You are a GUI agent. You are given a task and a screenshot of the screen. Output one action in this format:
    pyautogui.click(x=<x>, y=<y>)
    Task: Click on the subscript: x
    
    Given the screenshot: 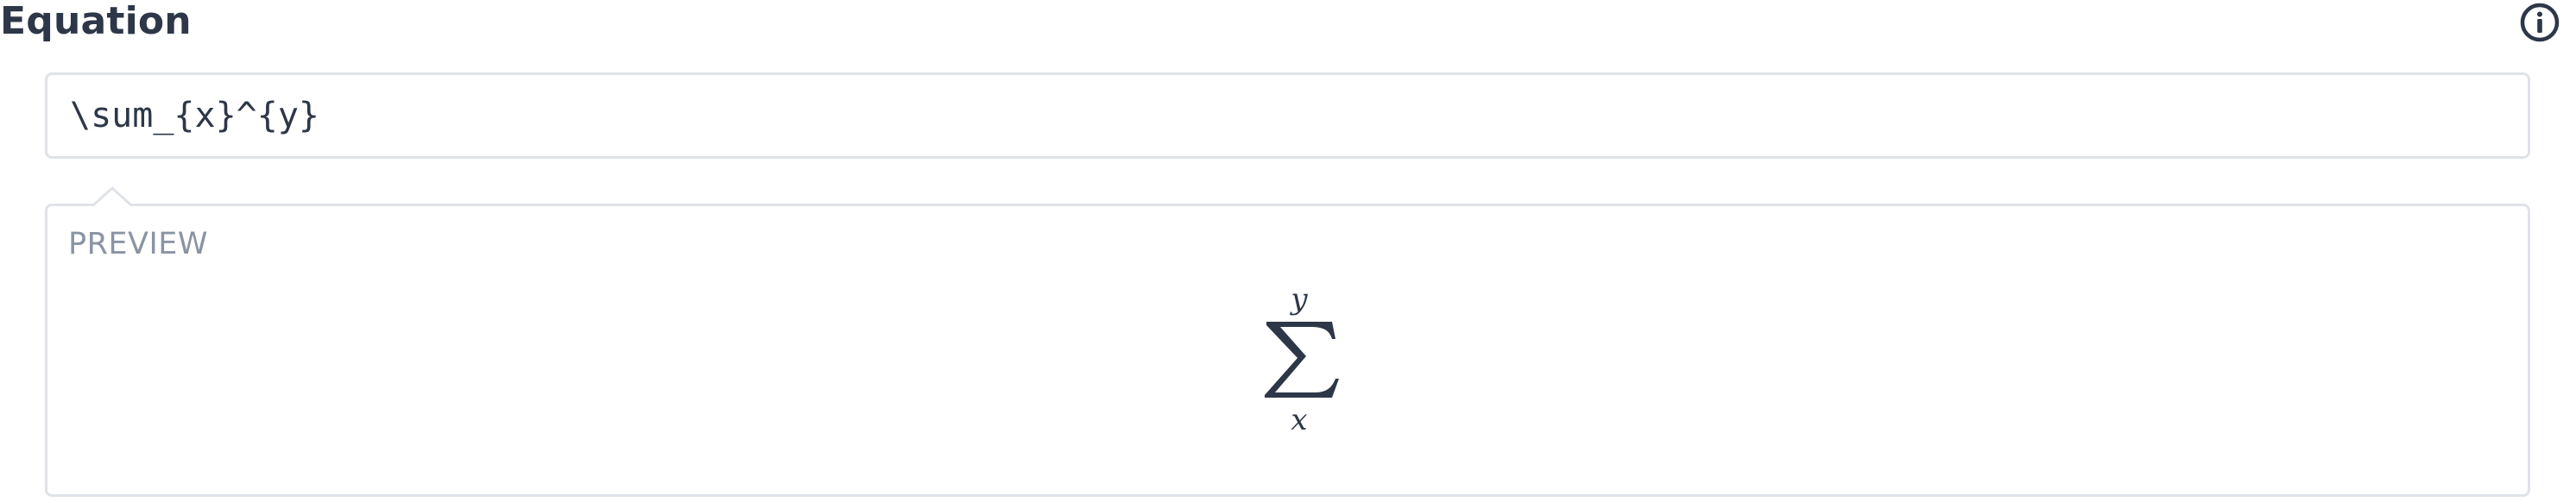 What is the action you would take?
    pyautogui.click(x=1299, y=420)
    